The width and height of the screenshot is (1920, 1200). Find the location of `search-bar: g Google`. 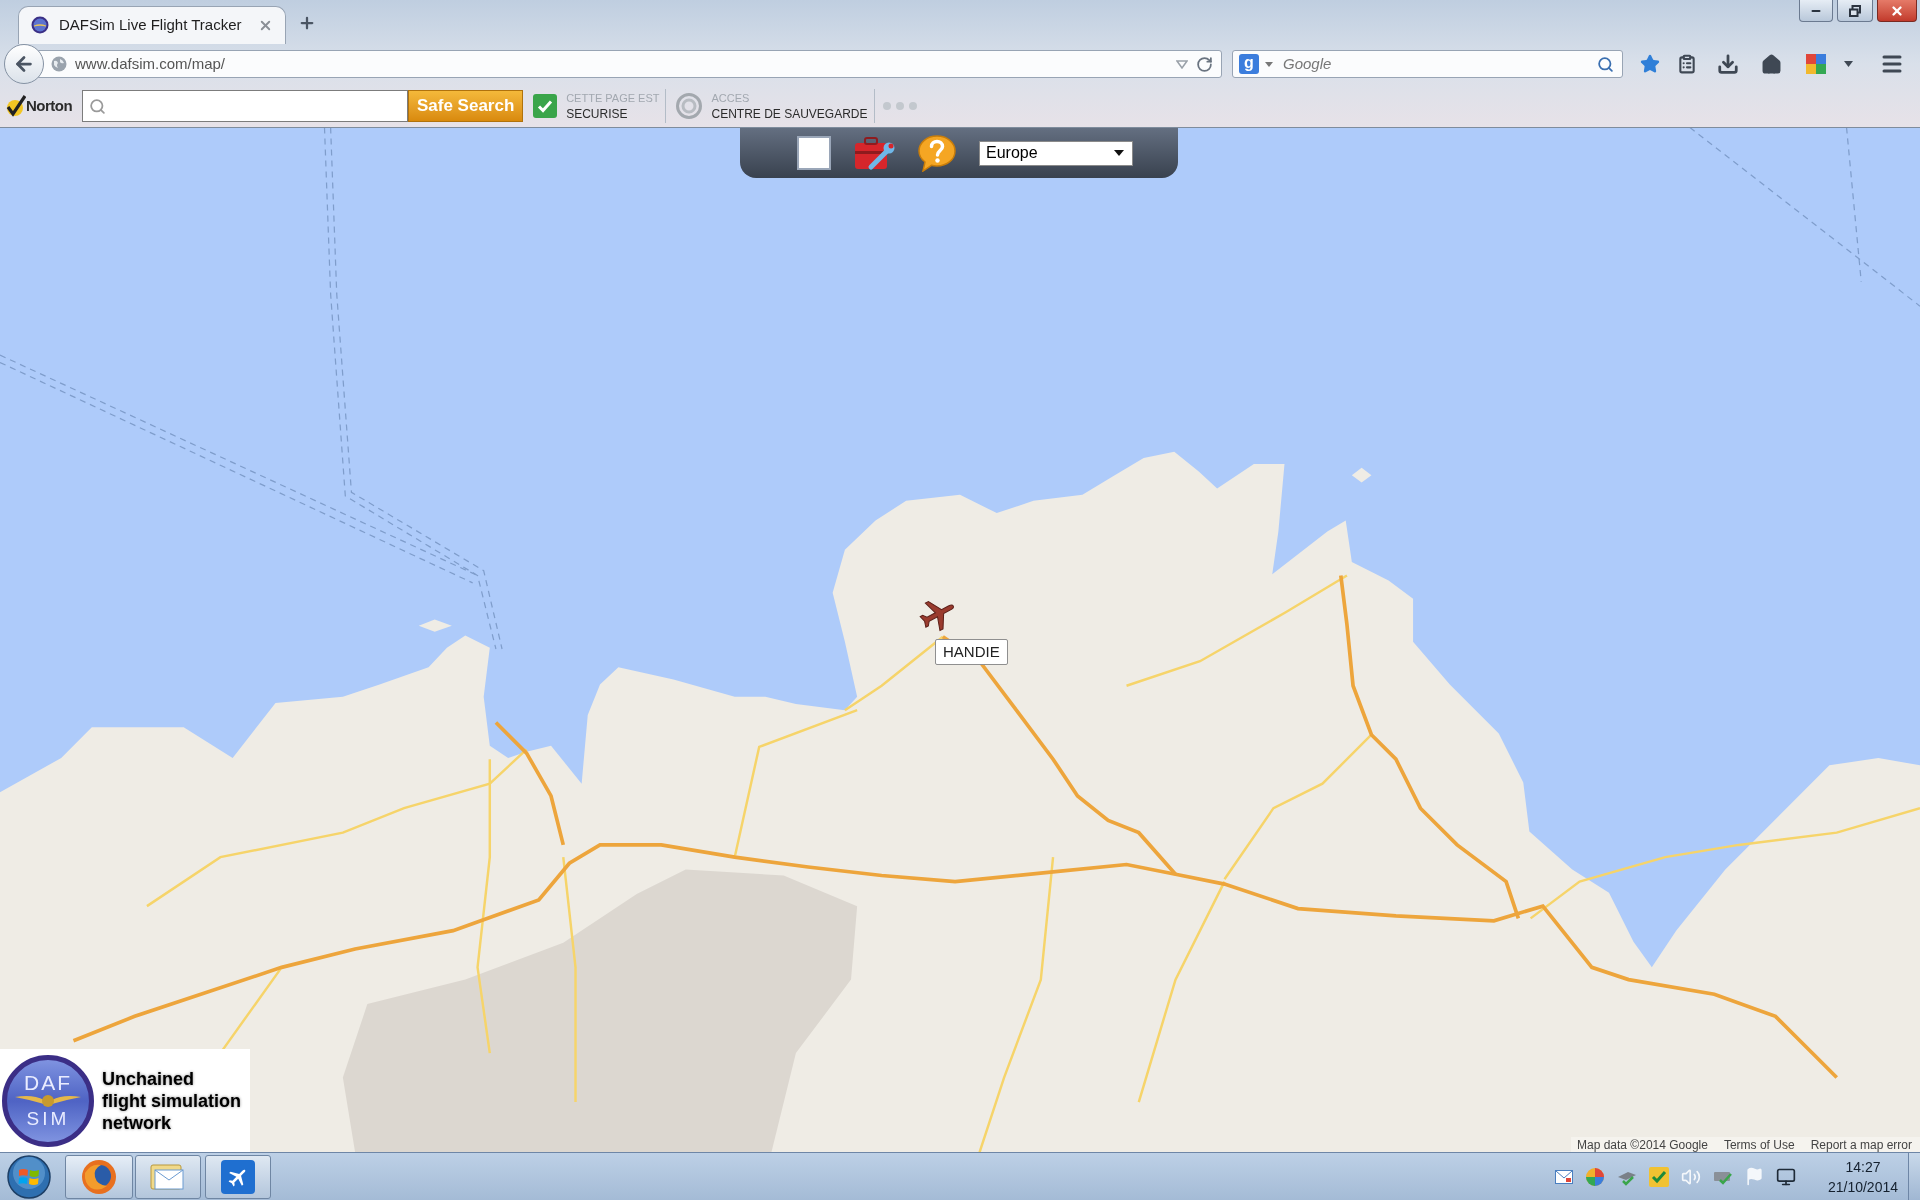

search-bar: g Google is located at coordinates (1427, 64).